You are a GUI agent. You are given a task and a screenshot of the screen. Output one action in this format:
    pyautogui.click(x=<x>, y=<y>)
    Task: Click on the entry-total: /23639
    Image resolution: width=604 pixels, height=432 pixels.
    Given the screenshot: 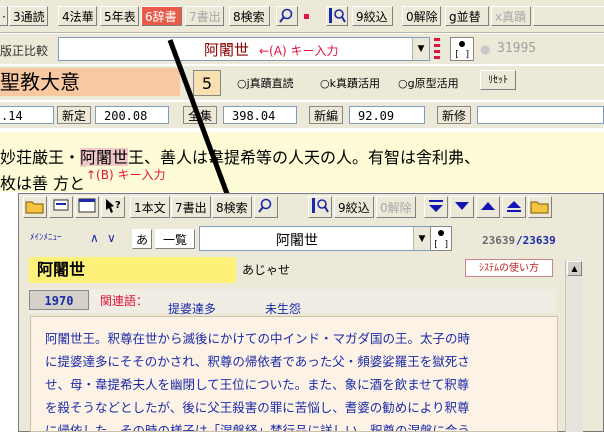 What is the action you would take?
    pyautogui.click(x=536, y=240)
    